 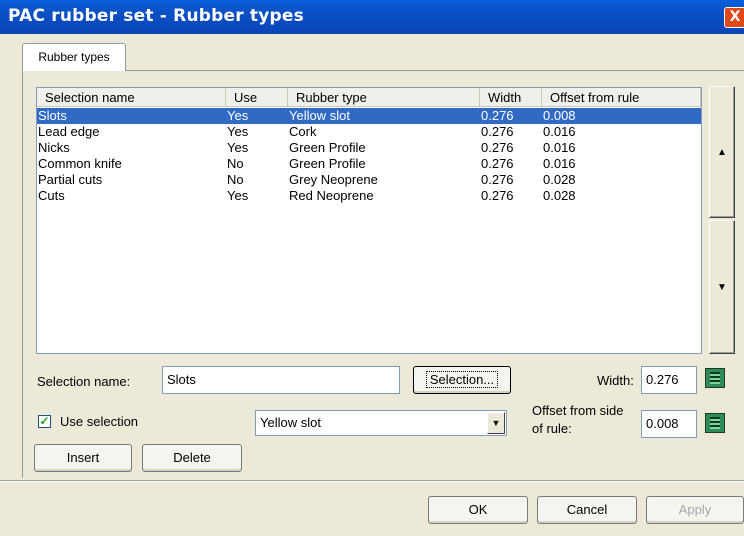 What do you see at coordinates (303, 131) in the screenshot?
I see `cell-rubber-type: Cork` at bounding box center [303, 131].